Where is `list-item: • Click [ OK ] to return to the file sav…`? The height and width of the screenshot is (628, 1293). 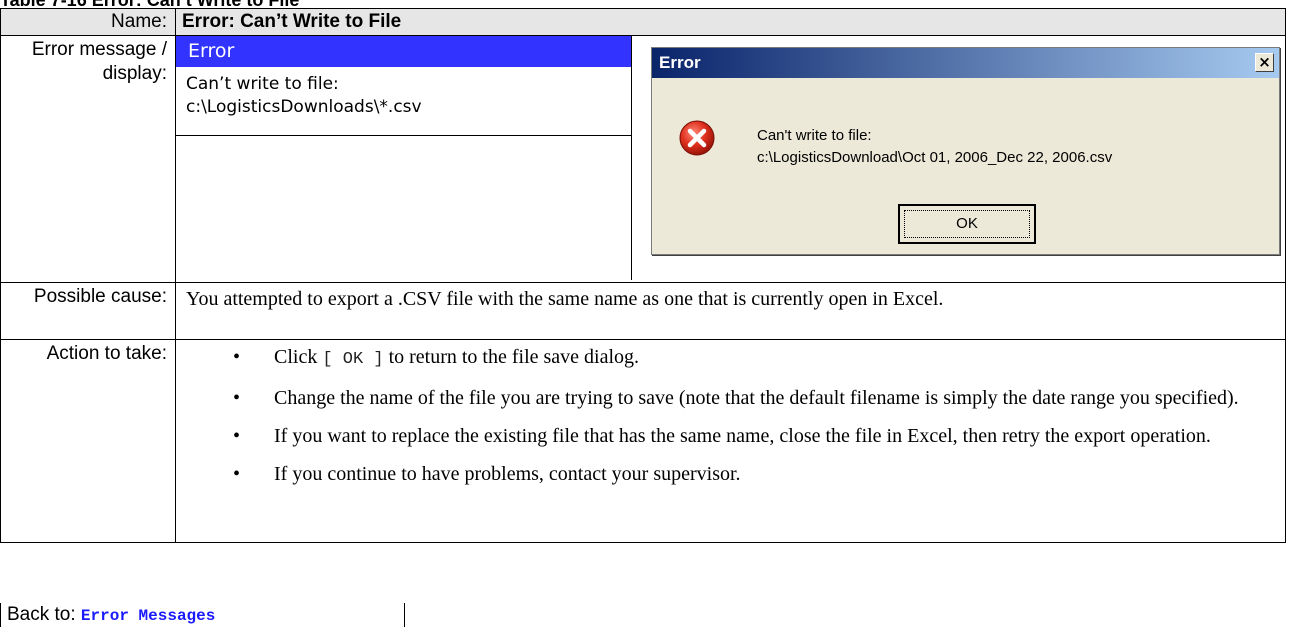 list-item: • Click [ OK ] to return to the file sav… is located at coordinates (730, 358).